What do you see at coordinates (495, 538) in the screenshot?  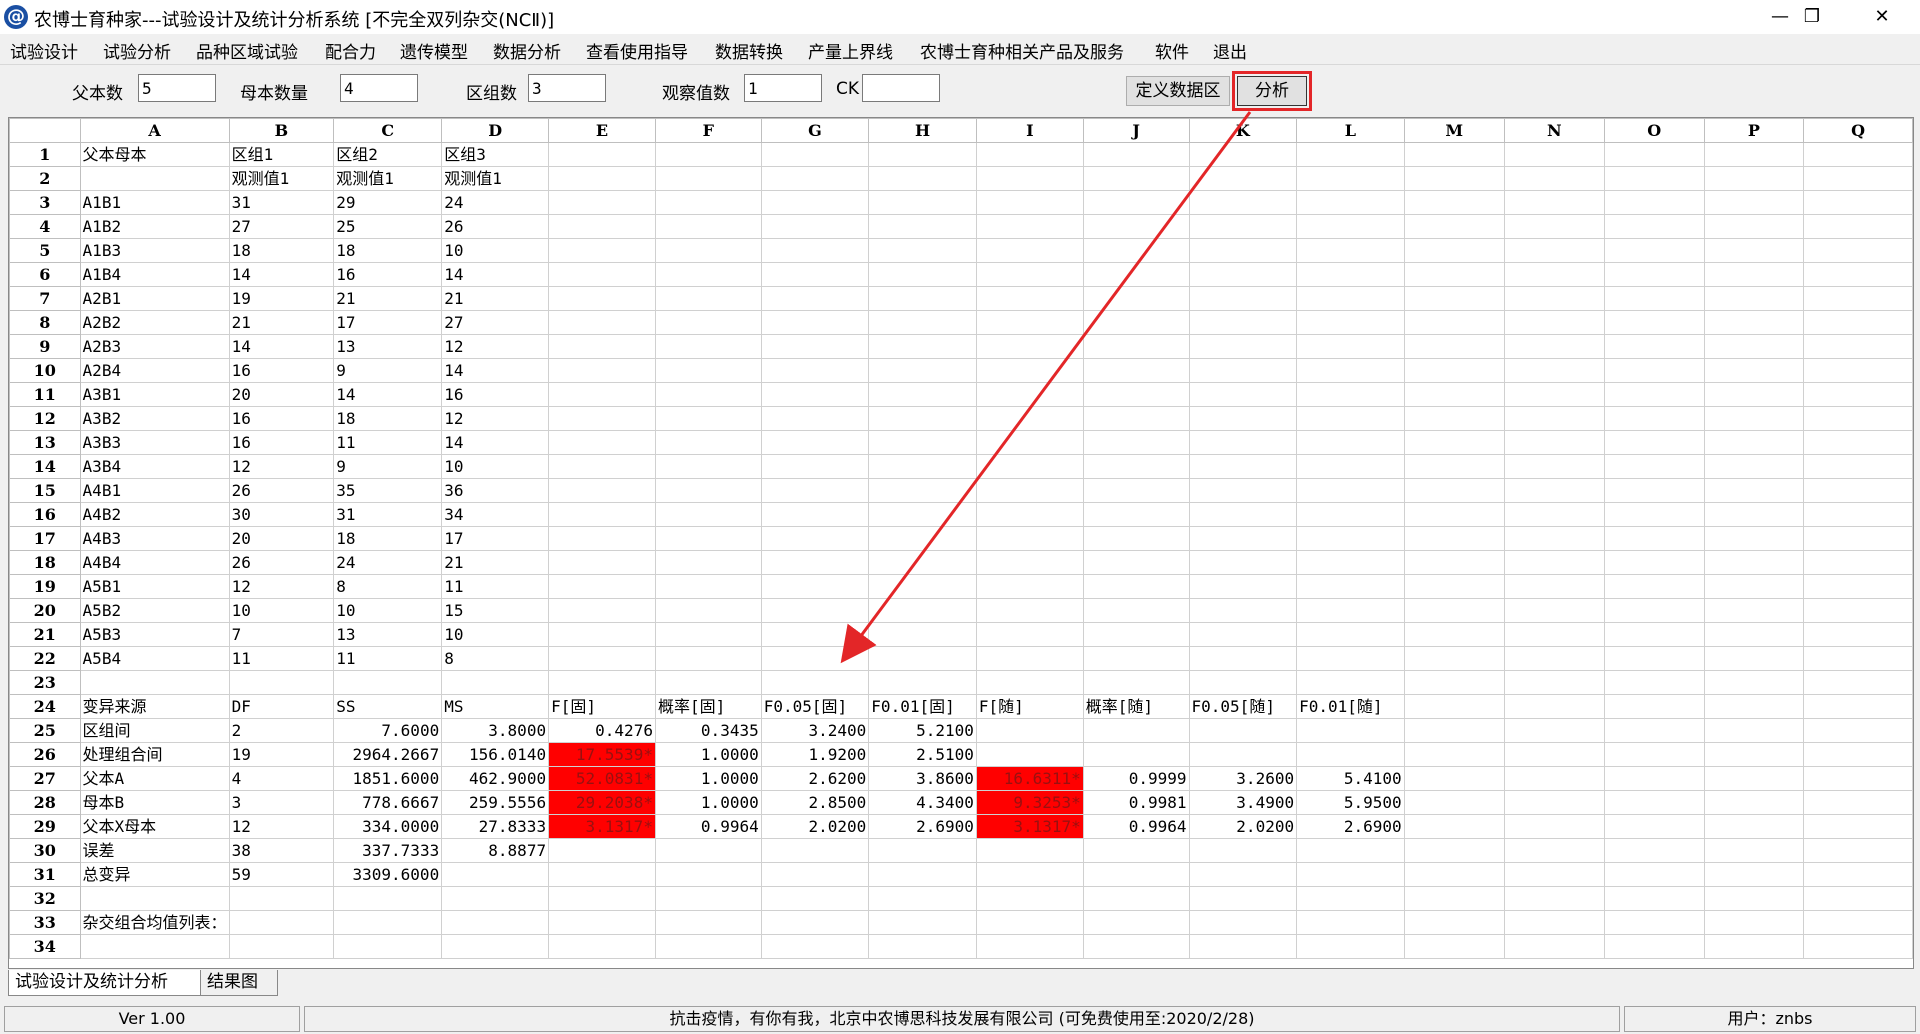 I see `table-cell: 17` at bounding box center [495, 538].